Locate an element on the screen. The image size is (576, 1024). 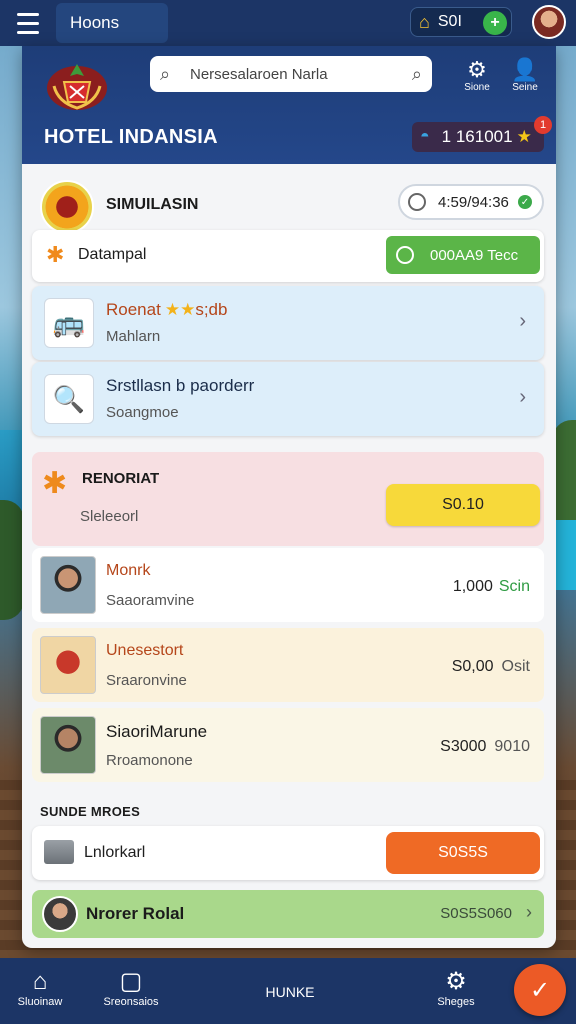
simulation-row: SIMUILASIN 4:59/94:36 ✓ is located at coordinates (289, 203).